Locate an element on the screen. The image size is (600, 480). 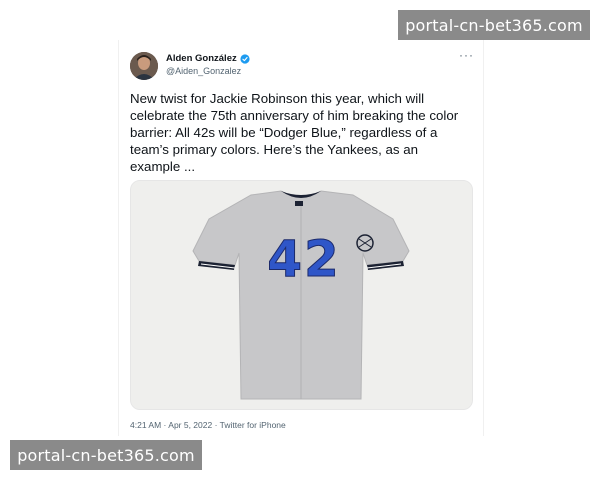
more-options-icon: ··· is located at coordinates (466, 55).